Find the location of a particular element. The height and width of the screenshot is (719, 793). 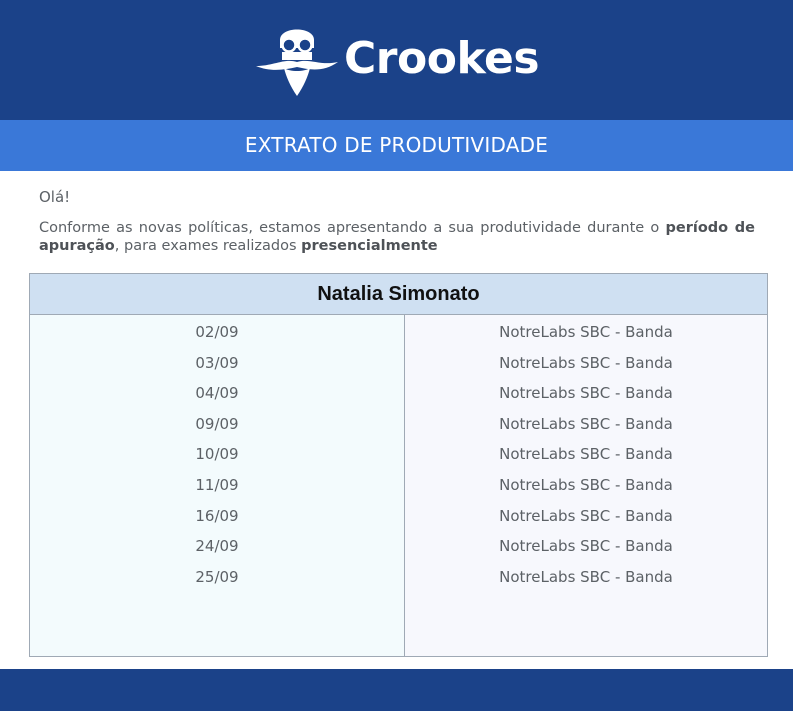

table-person-name: Natalia Simonato is located at coordinates (398, 294).